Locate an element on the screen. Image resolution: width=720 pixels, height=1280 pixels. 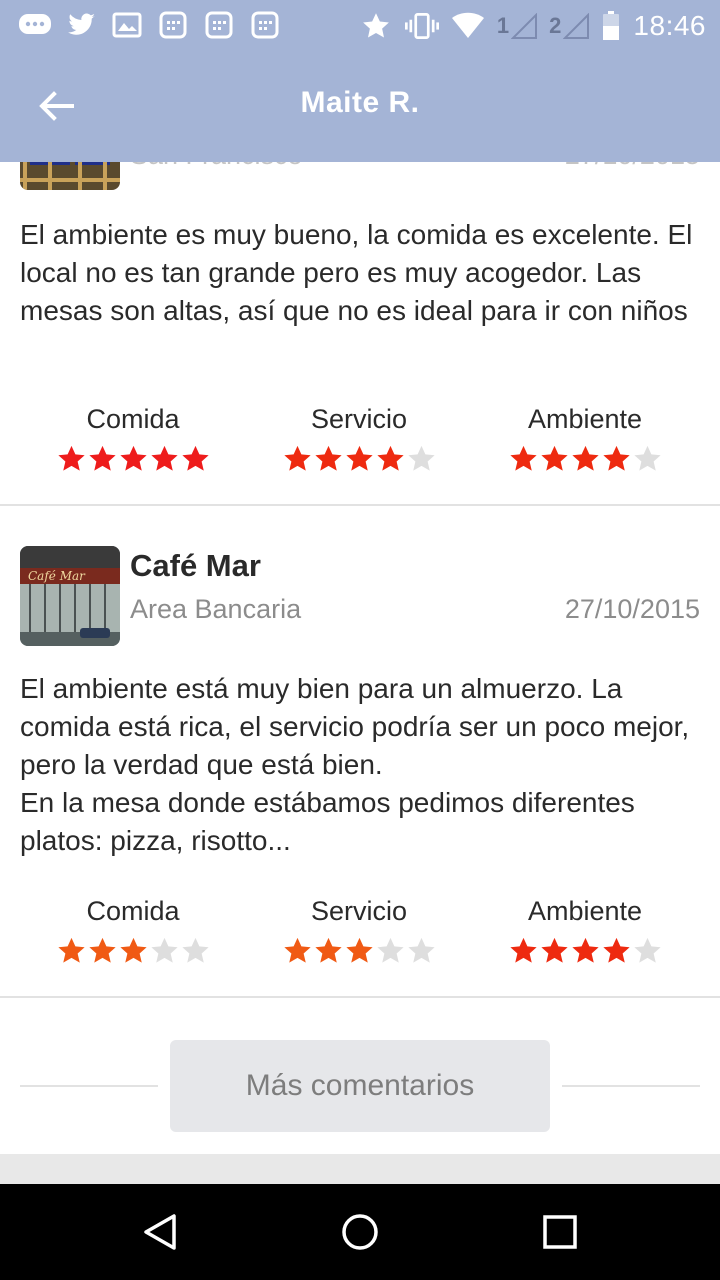
recents-square-icon is located at coordinates (560, 1234).